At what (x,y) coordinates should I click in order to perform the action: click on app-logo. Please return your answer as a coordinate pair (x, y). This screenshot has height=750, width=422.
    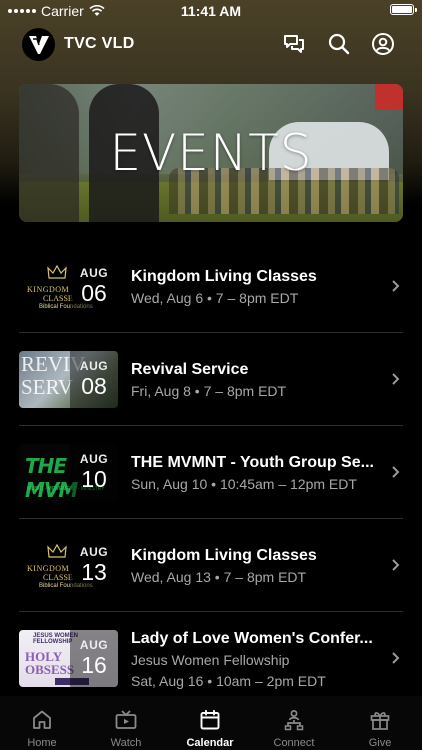
    Looking at the image, I should click on (38, 44).